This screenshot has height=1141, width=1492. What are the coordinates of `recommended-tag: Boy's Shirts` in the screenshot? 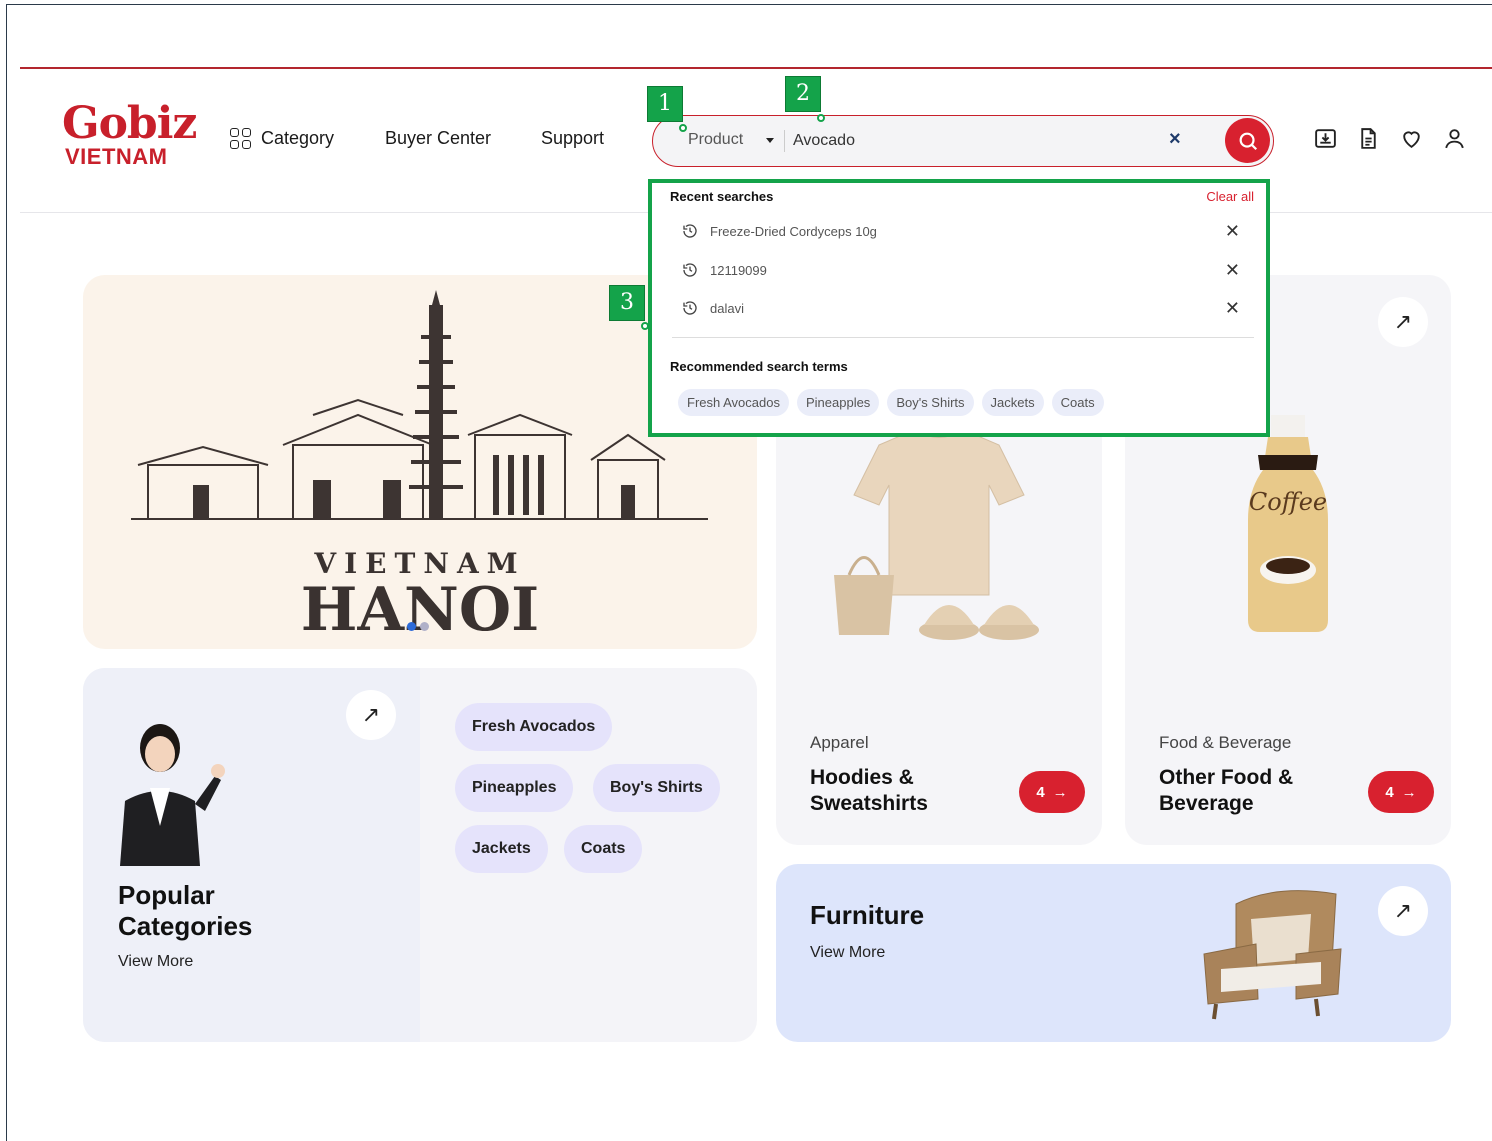 It's located at (930, 402).